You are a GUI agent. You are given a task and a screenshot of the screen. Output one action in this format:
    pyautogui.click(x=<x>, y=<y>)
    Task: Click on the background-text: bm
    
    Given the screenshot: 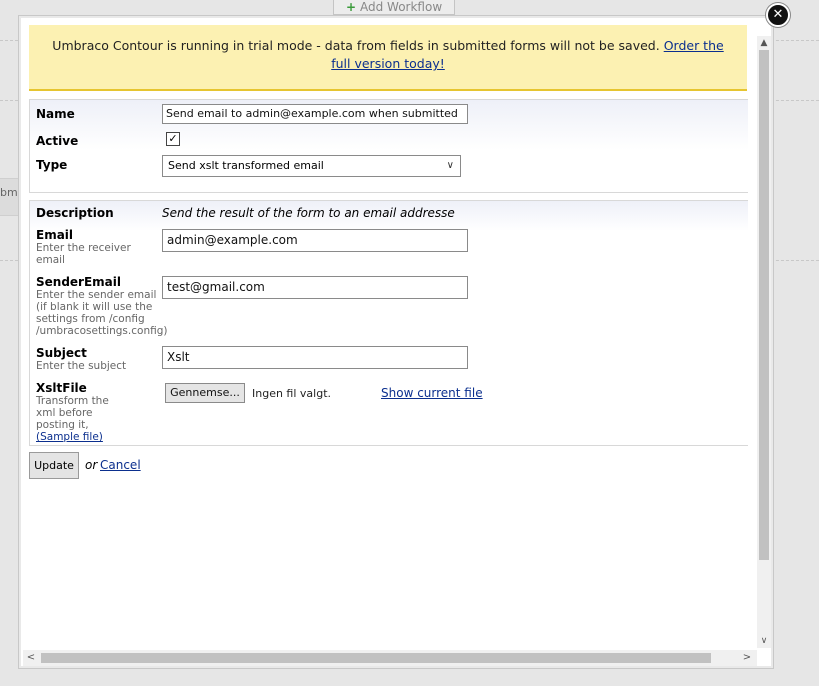 What is the action you would take?
    pyautogui.click(x=9, y=192)
    